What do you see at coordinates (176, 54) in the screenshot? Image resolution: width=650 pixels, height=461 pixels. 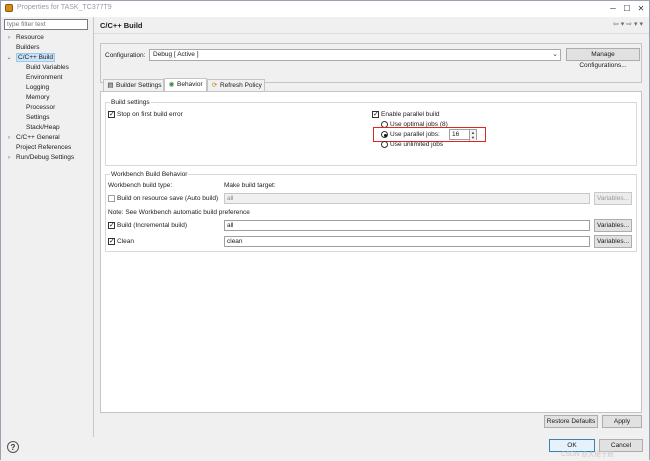 I see `configuration-value: Debug [ Active ]` at bounding box center [176, 54].